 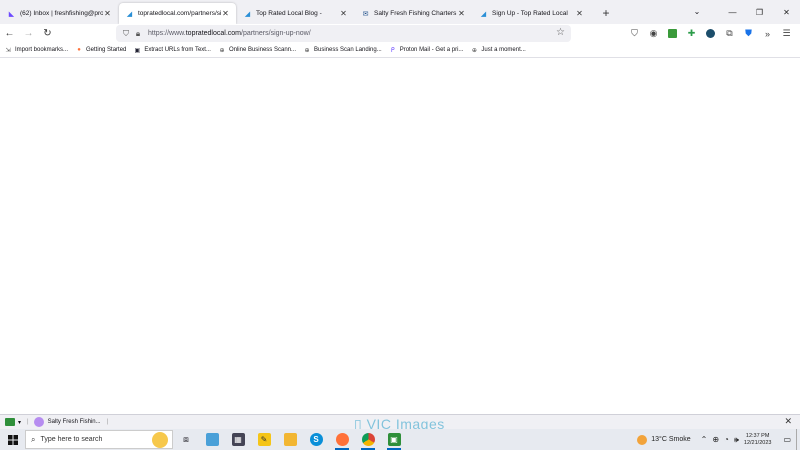 I want to click on tab-title: (62) Inbox | freshfishing@proto, so click(x=61, y=13).